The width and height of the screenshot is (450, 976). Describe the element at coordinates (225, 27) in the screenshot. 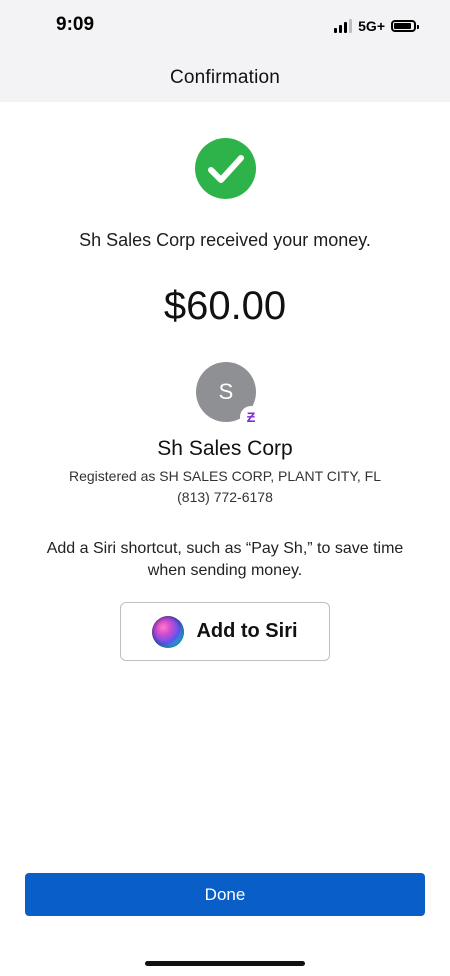

I see `status-bar: 9:09 5G+` at that location.